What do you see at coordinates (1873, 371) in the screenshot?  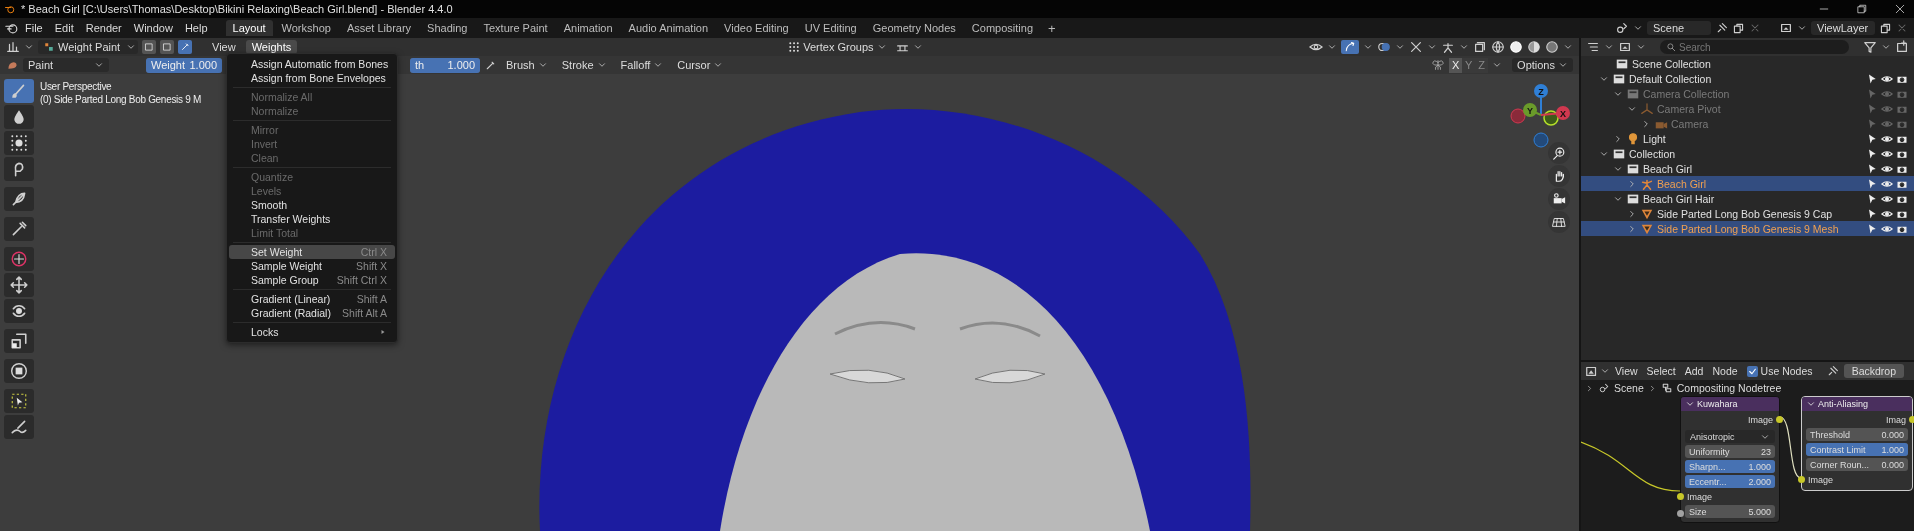 I see `backdrop-button: Backdrop` at bounding box center [1873, 371].